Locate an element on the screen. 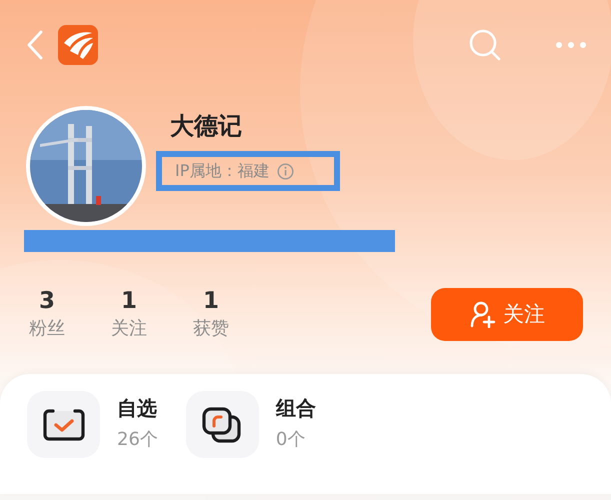 Image resolution: width=611 pixels, height=500 pixels. layers-icon is located at coordinates (222, 425).